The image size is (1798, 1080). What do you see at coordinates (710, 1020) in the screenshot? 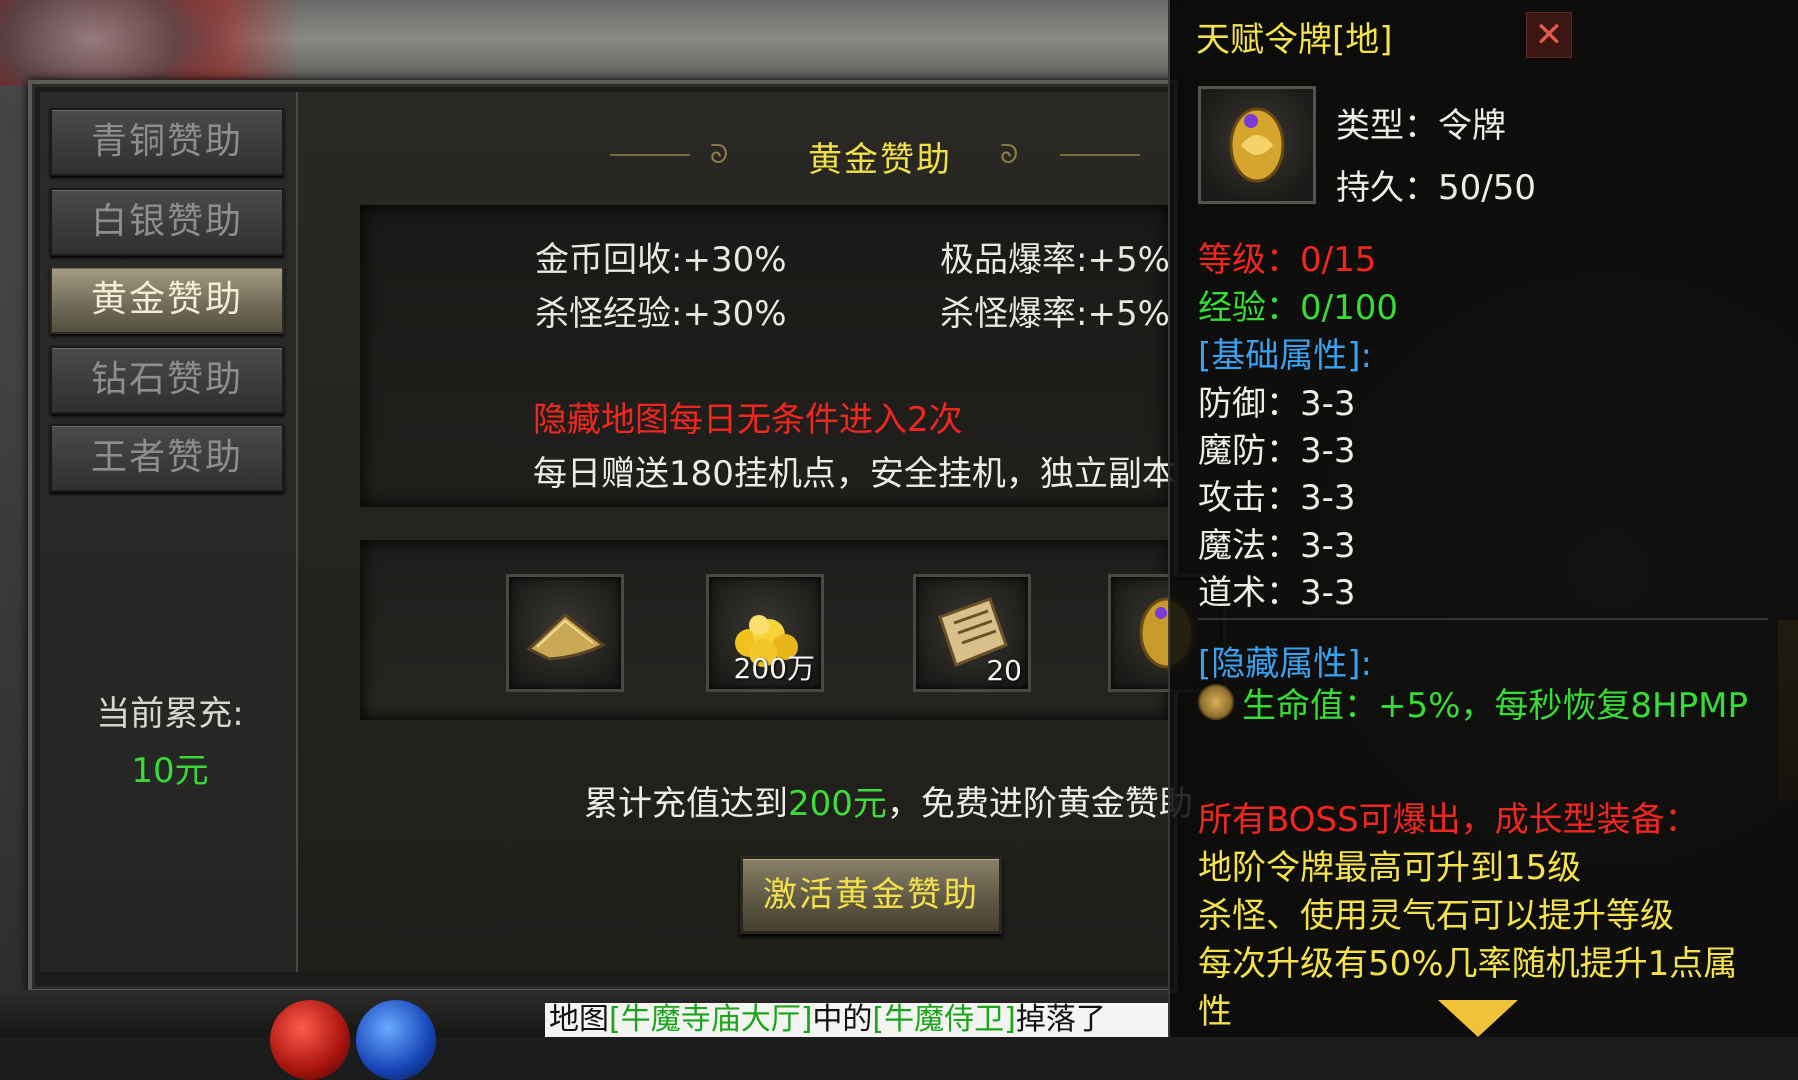
I see `chat-map-link: [牛魔寺庙大厅]` at bounding box center [710, 1020].